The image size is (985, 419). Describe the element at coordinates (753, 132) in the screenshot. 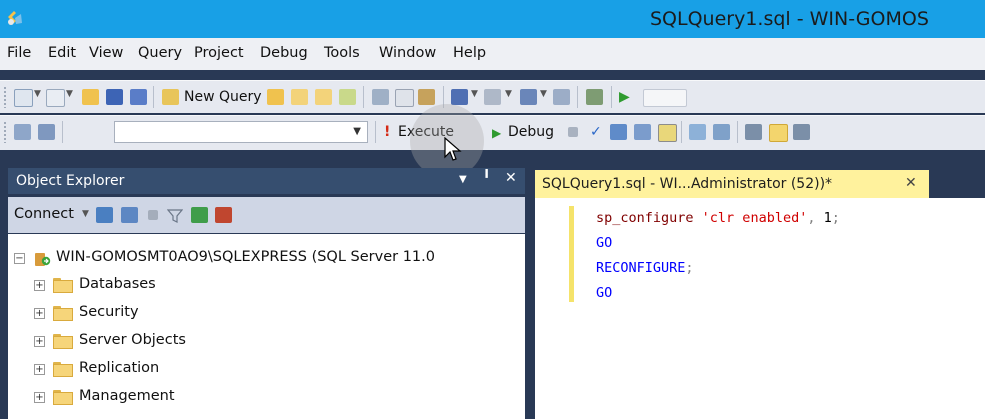

I see `include-actual-plan-icon` at that location.